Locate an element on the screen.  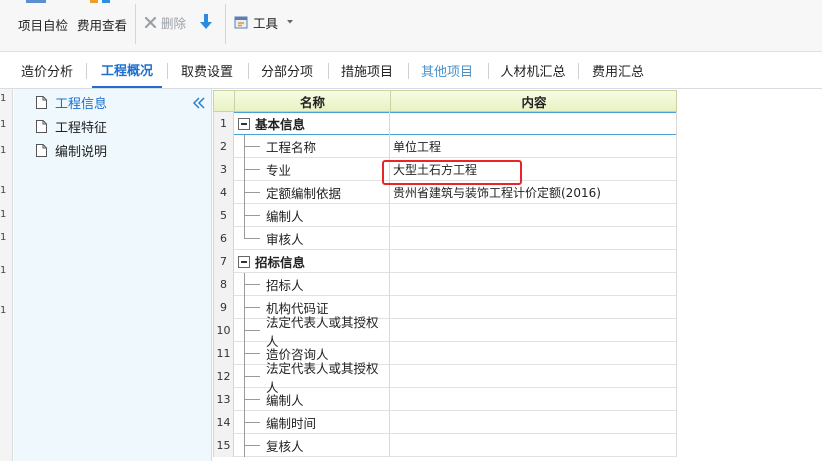
table-row: 5 编制人 is located at coordinates (445, 215).